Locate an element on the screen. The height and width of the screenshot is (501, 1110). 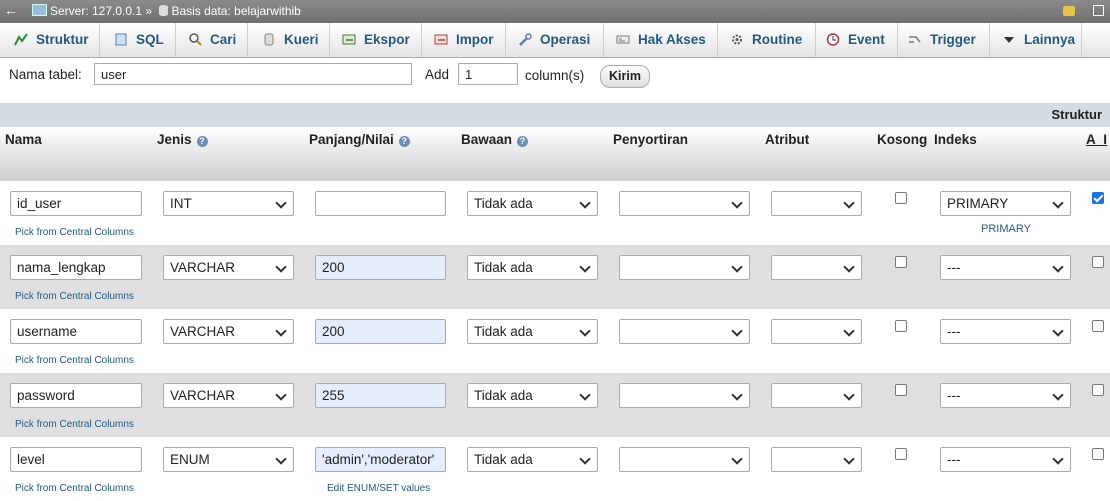
import-icon is located at coordinates (441, 39).